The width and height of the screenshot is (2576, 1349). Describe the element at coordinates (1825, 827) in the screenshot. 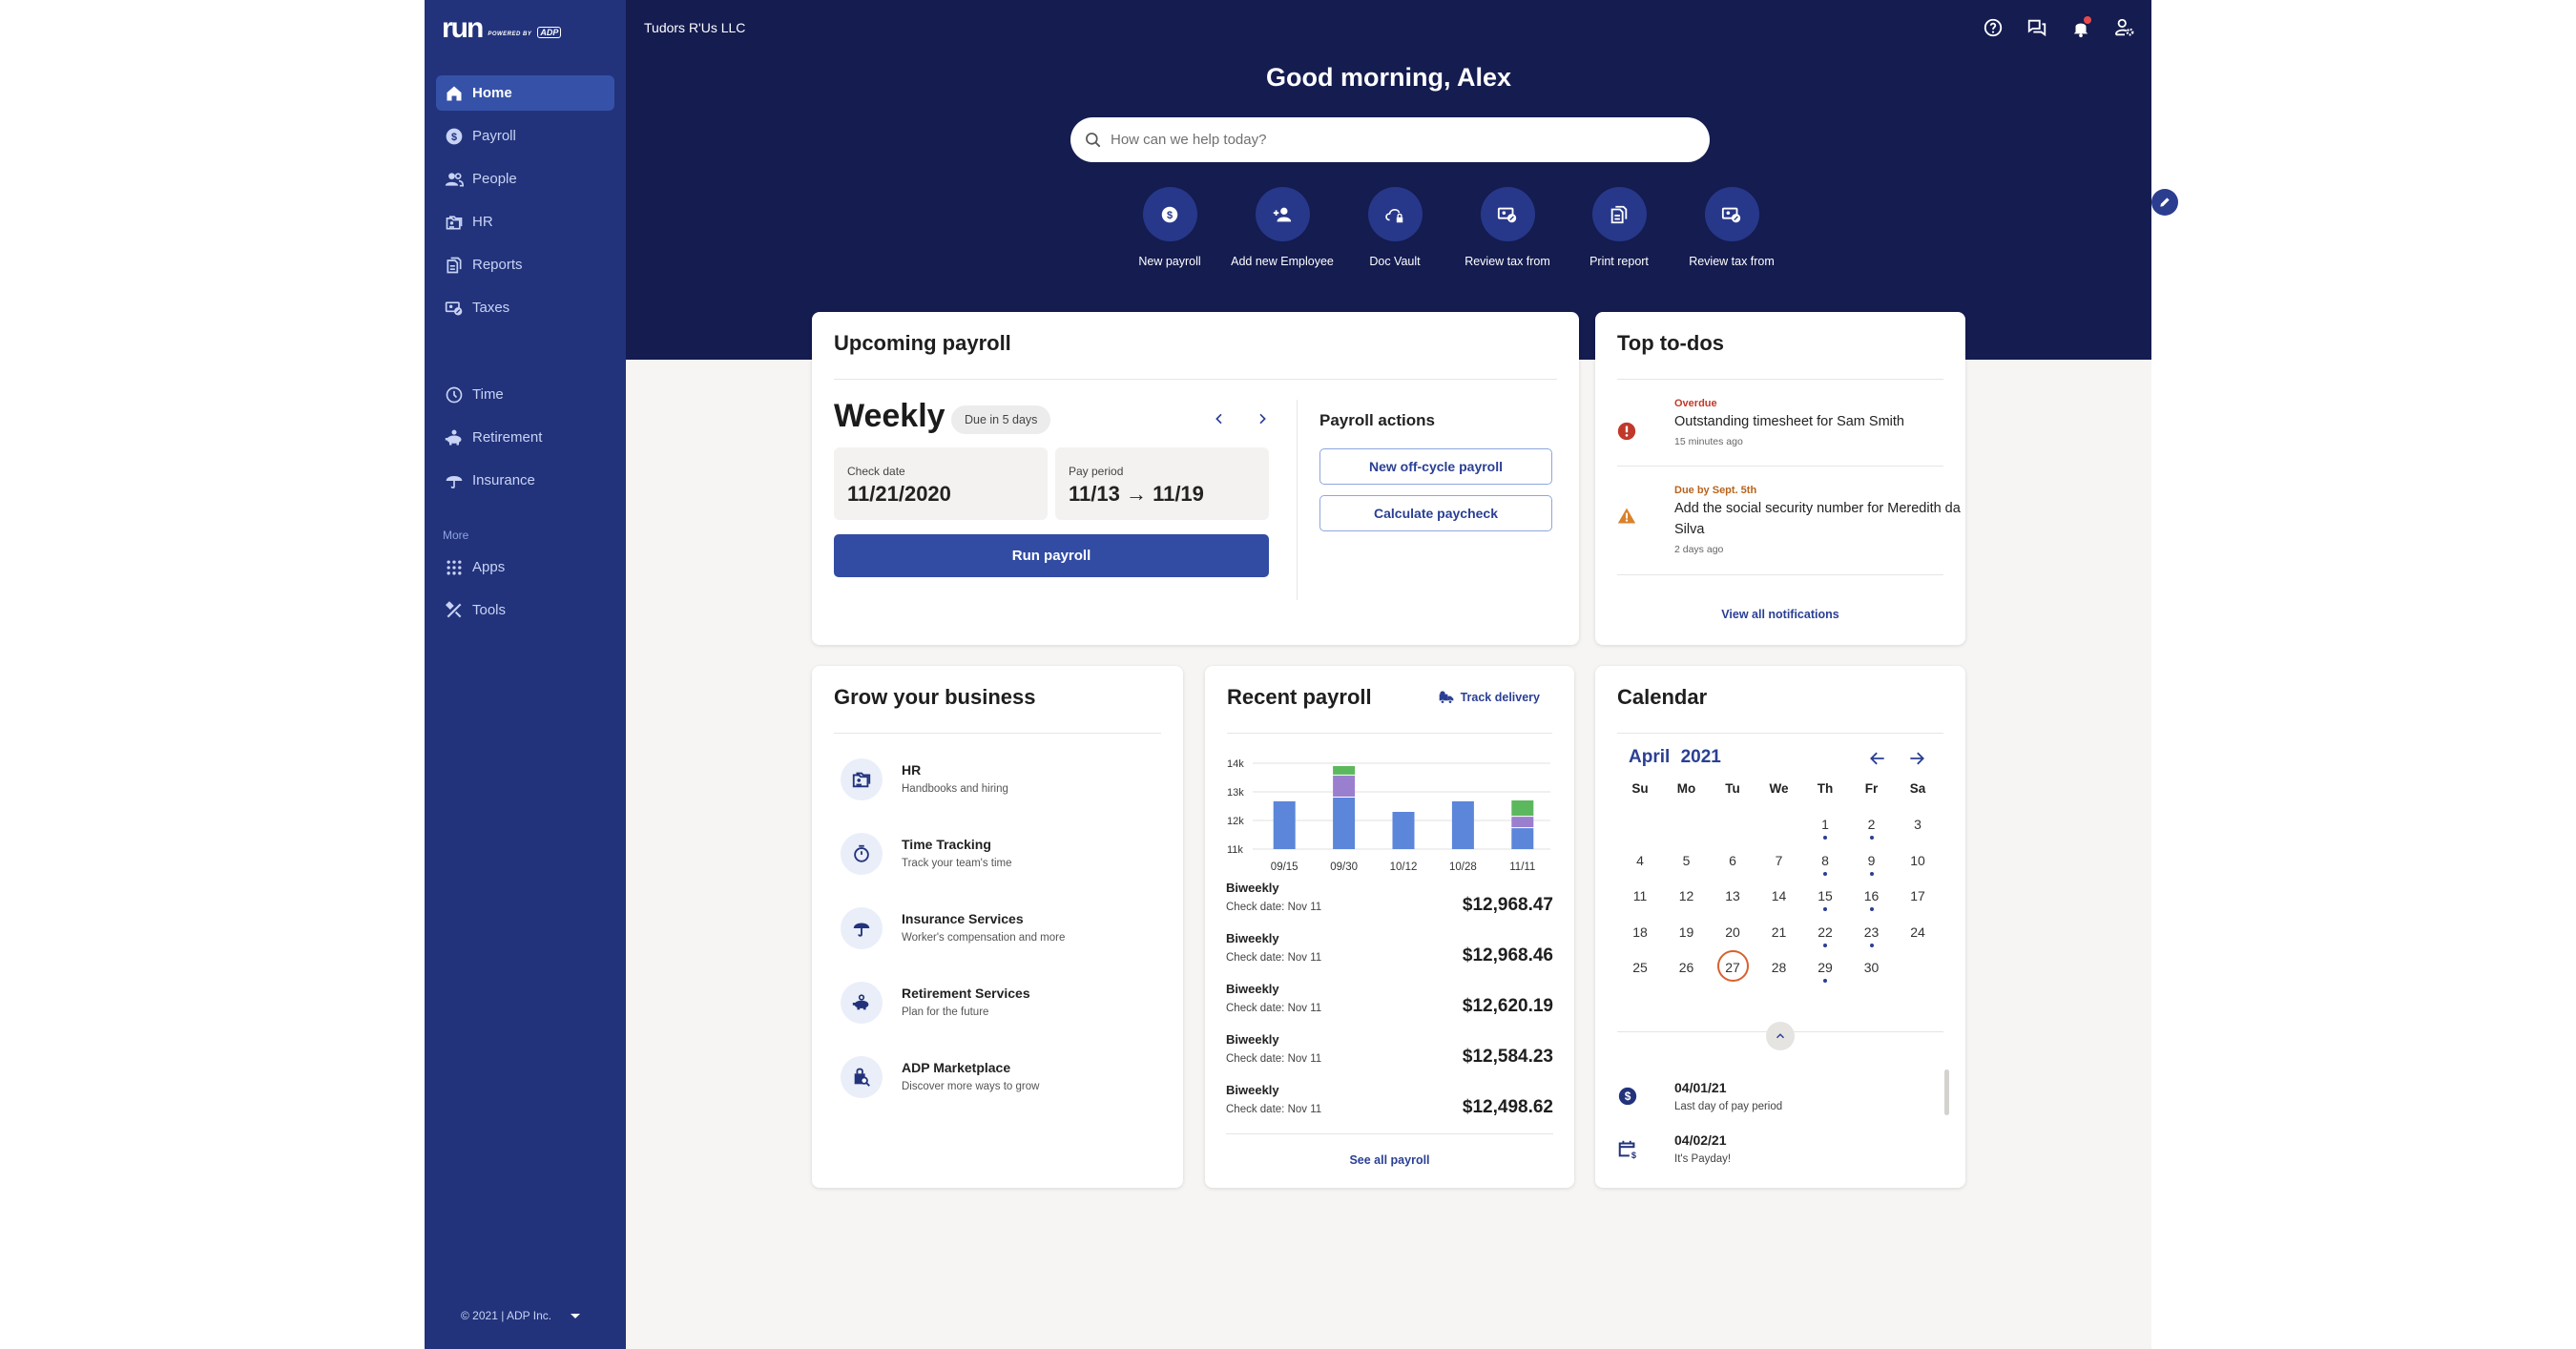

I see `calendar-day: 1` at that location.